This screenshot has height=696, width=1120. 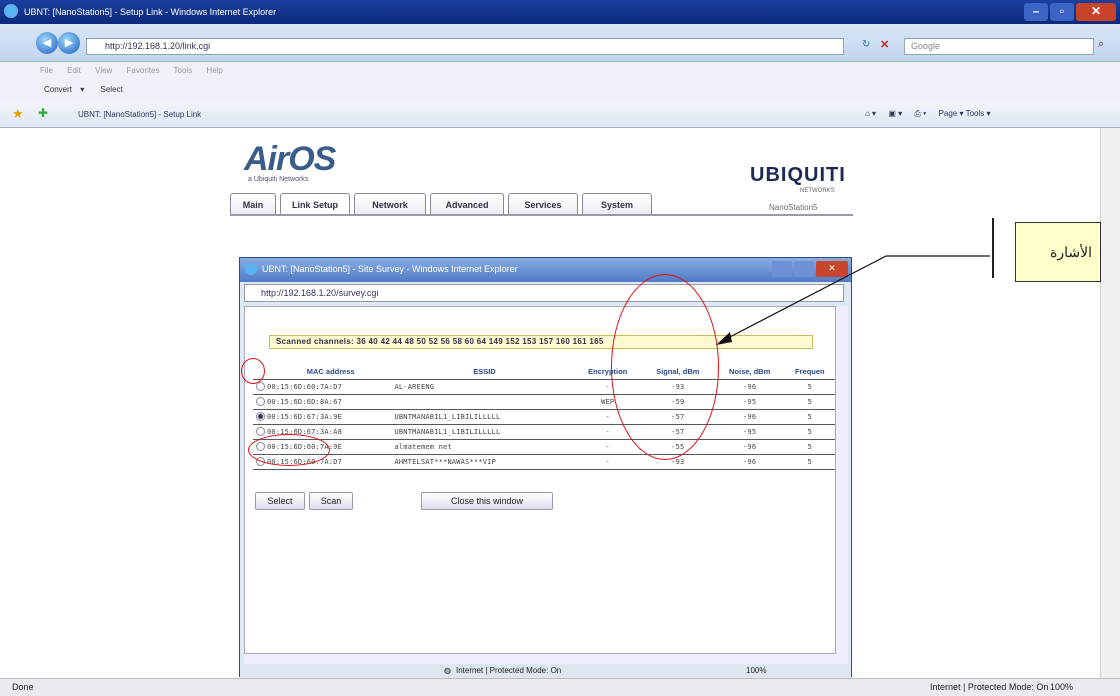 What do you see at coordinates (617, 204) in the screenshot?
I see `tab-system: System` at bounding box center [617, 204].